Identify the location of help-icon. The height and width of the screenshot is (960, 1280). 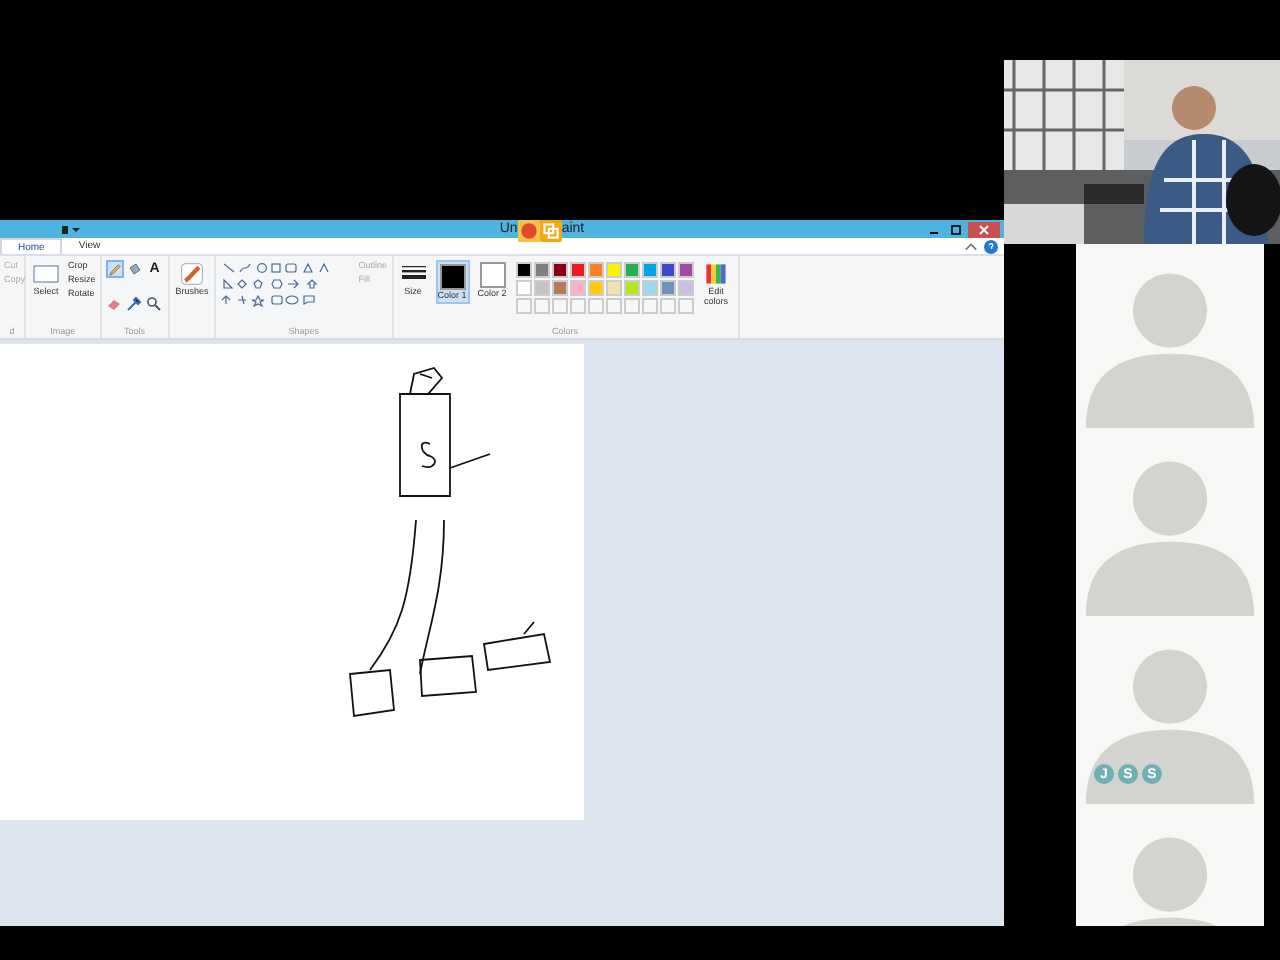
(991, 246).